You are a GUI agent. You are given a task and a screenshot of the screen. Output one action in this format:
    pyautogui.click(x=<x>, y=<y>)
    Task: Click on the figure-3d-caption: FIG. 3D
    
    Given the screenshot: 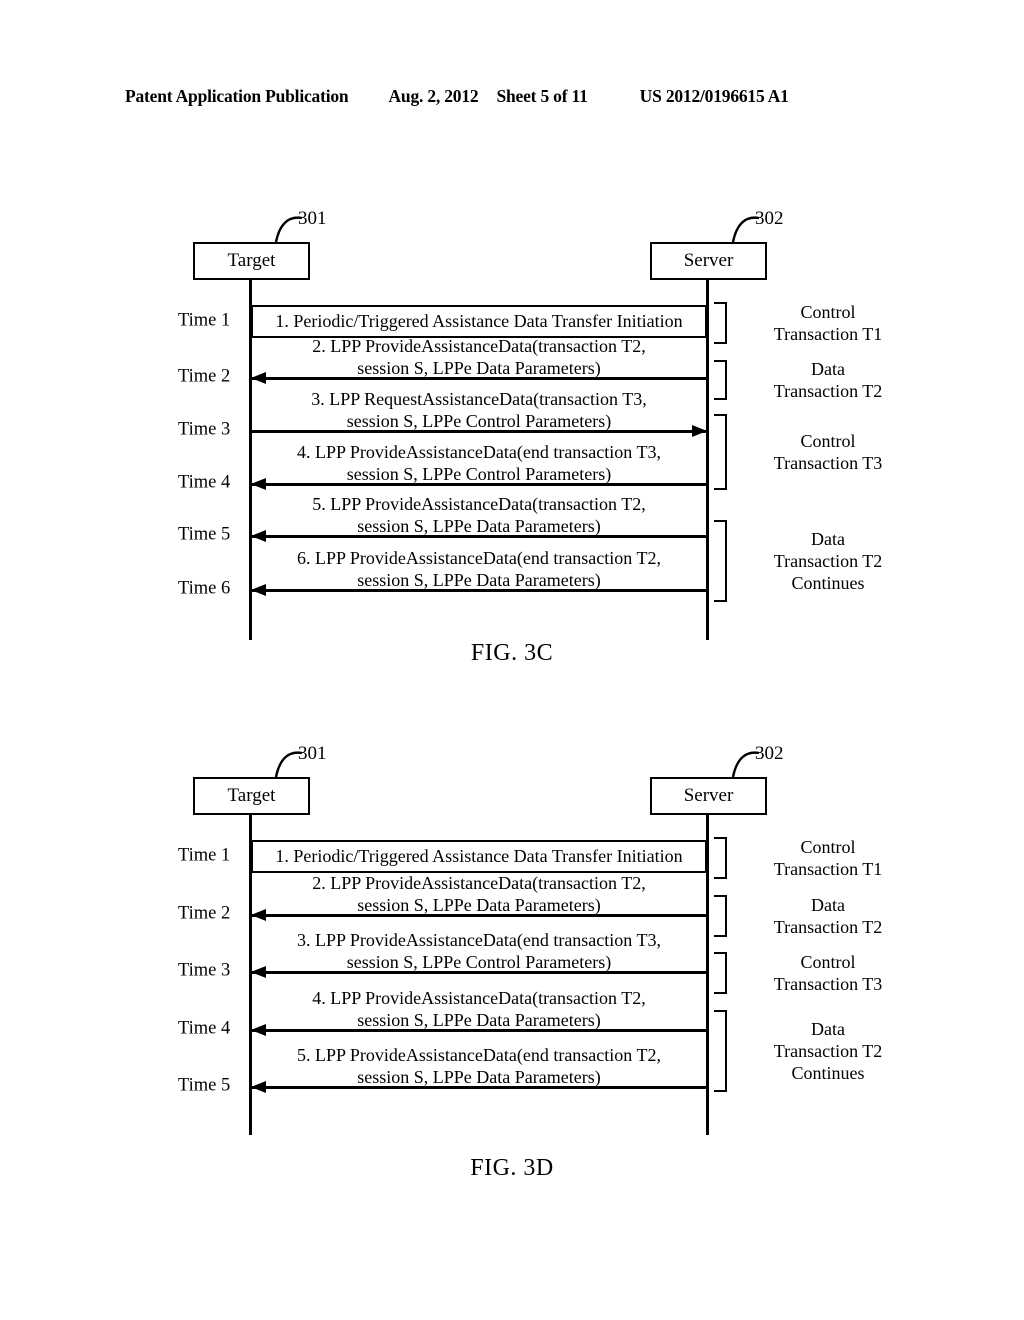 What is the action you would take?
    pyautogui.click(x=512, y=1168)
    